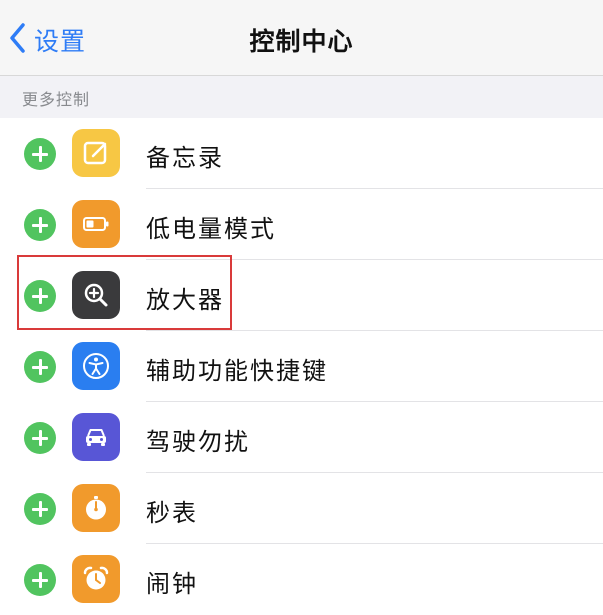  Describe the element at coordinates (172, 584) in the screenshot. I see `list-item-label: 闹钟` at that location.